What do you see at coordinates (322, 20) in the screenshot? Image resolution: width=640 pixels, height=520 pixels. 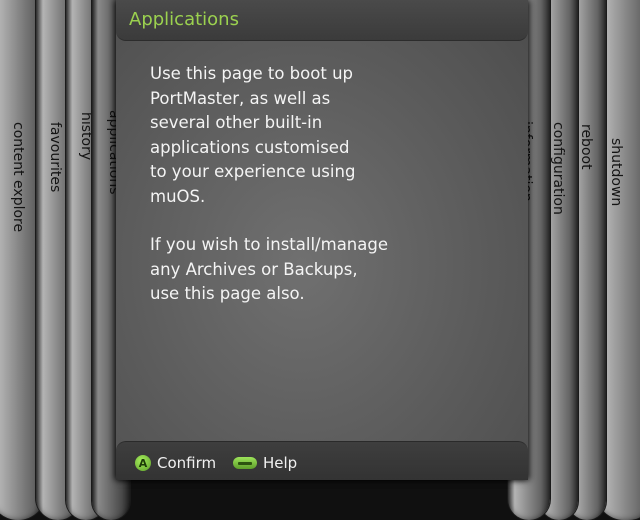 I see `header-bar: Applications` at bounding box center [322, 20].